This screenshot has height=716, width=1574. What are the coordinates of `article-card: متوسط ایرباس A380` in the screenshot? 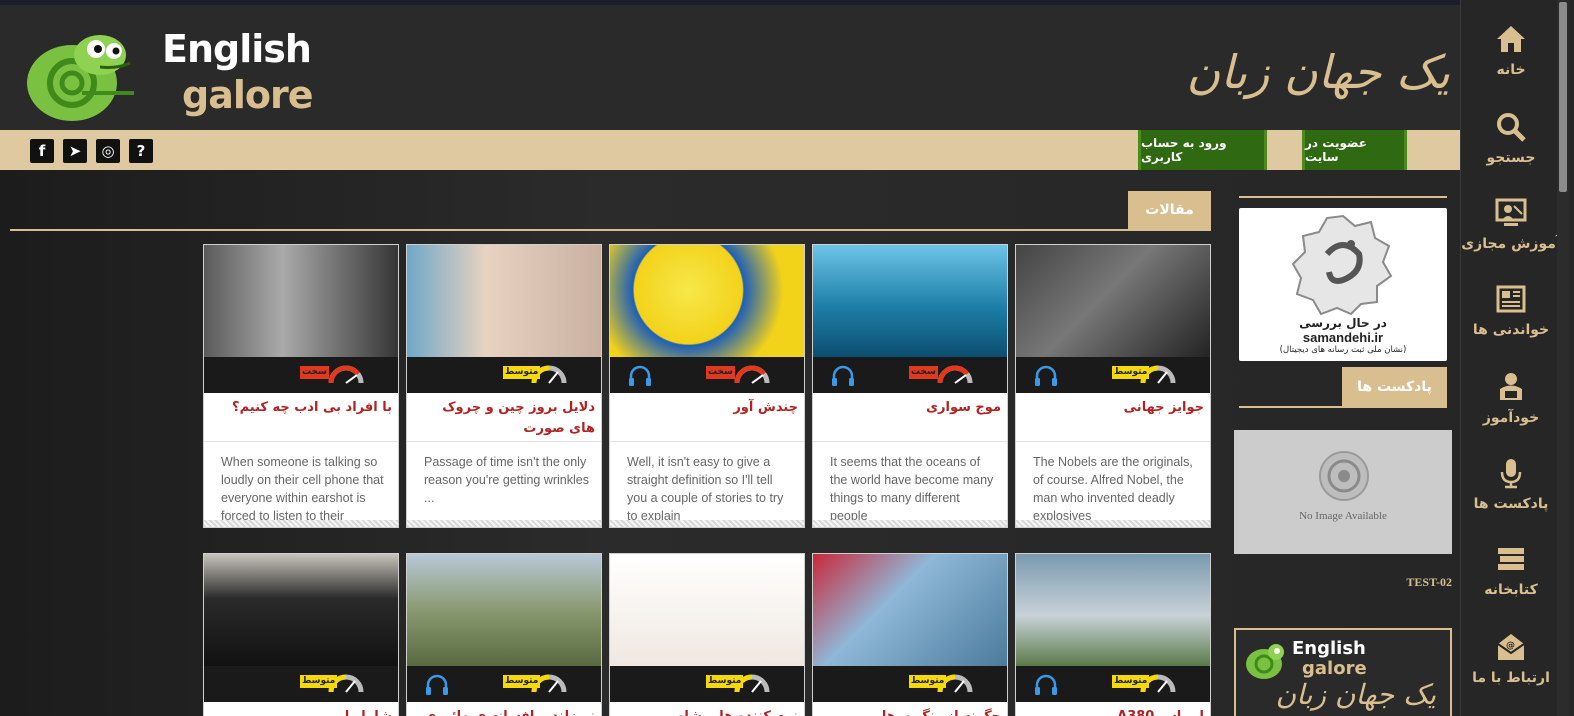 It's located at (1113, 634).